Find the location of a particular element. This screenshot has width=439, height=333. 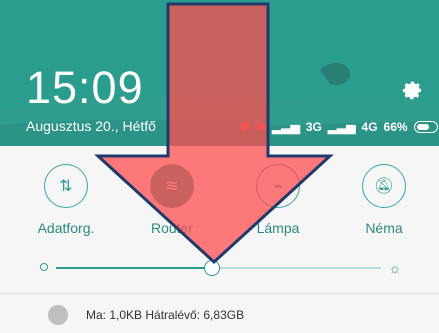

data-usage-dot is located at coordinates (58, 315).